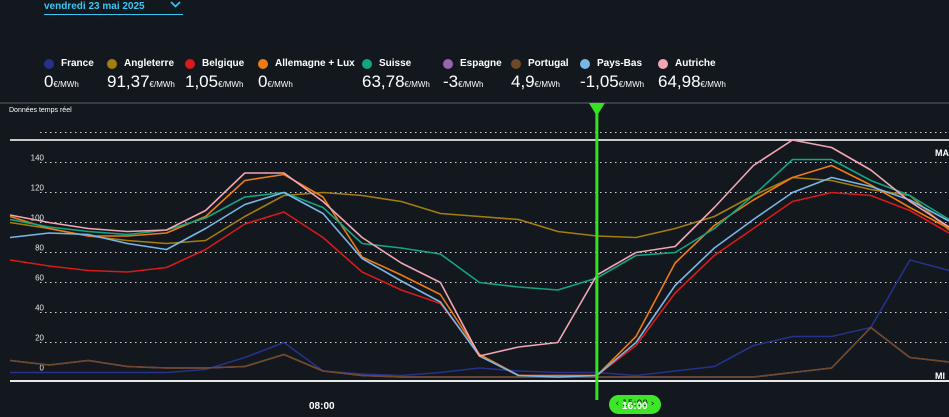 The height and width of the screenshot is (417, 949). Describe the element at coordinates (322, 406) in the screenshot. I see `x-tick-label: 08:00` at that location.